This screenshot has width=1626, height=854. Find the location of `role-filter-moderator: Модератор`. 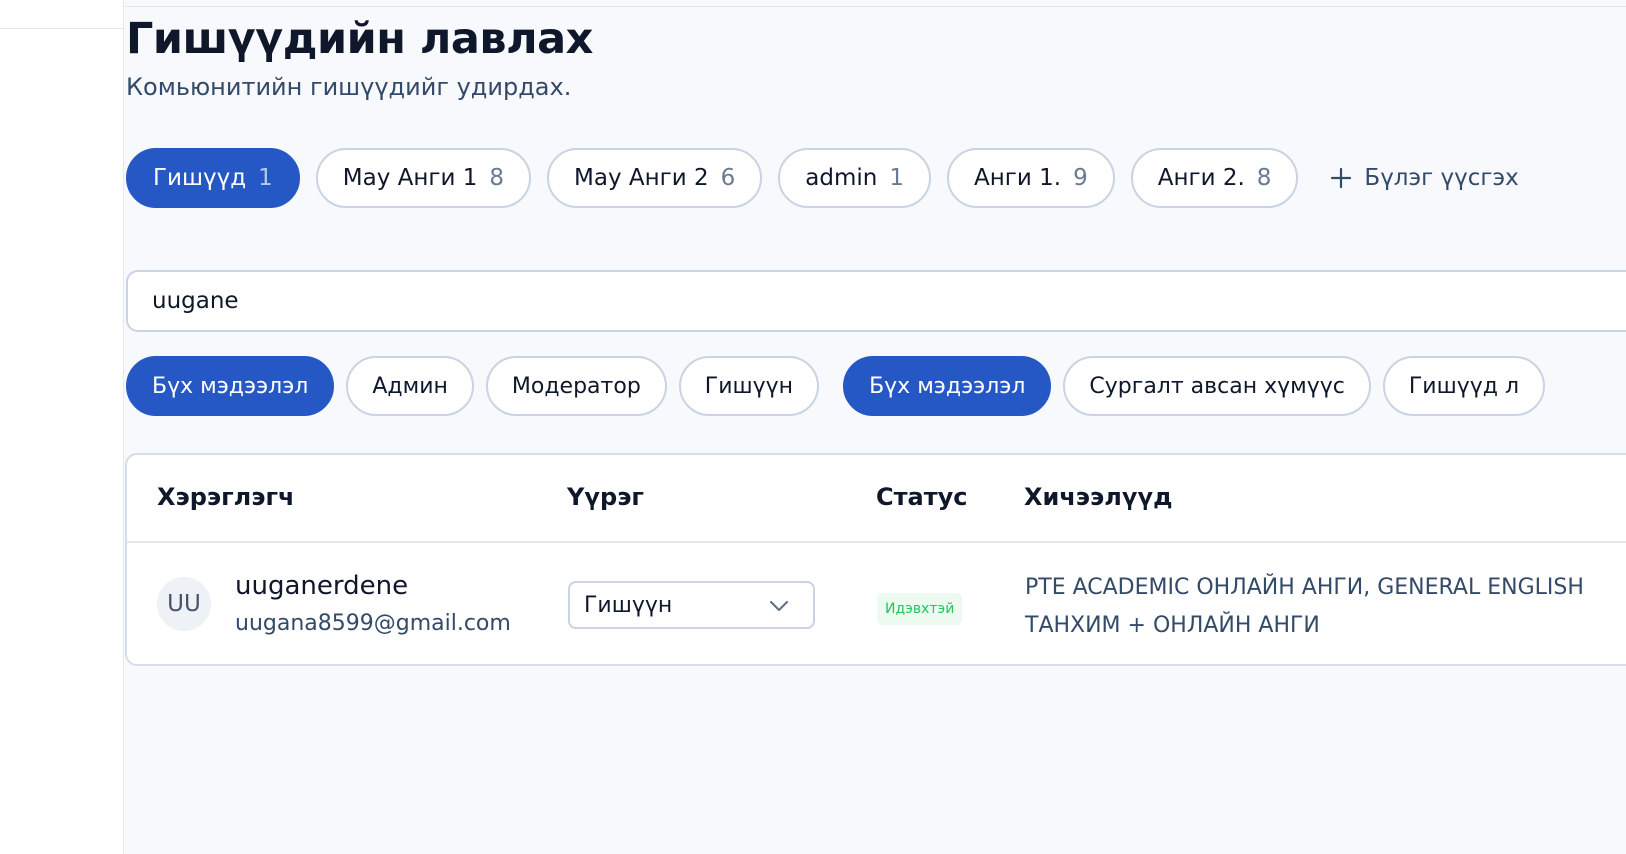

role-filter-moderator: Модератор is located at coordinates (576, 386).